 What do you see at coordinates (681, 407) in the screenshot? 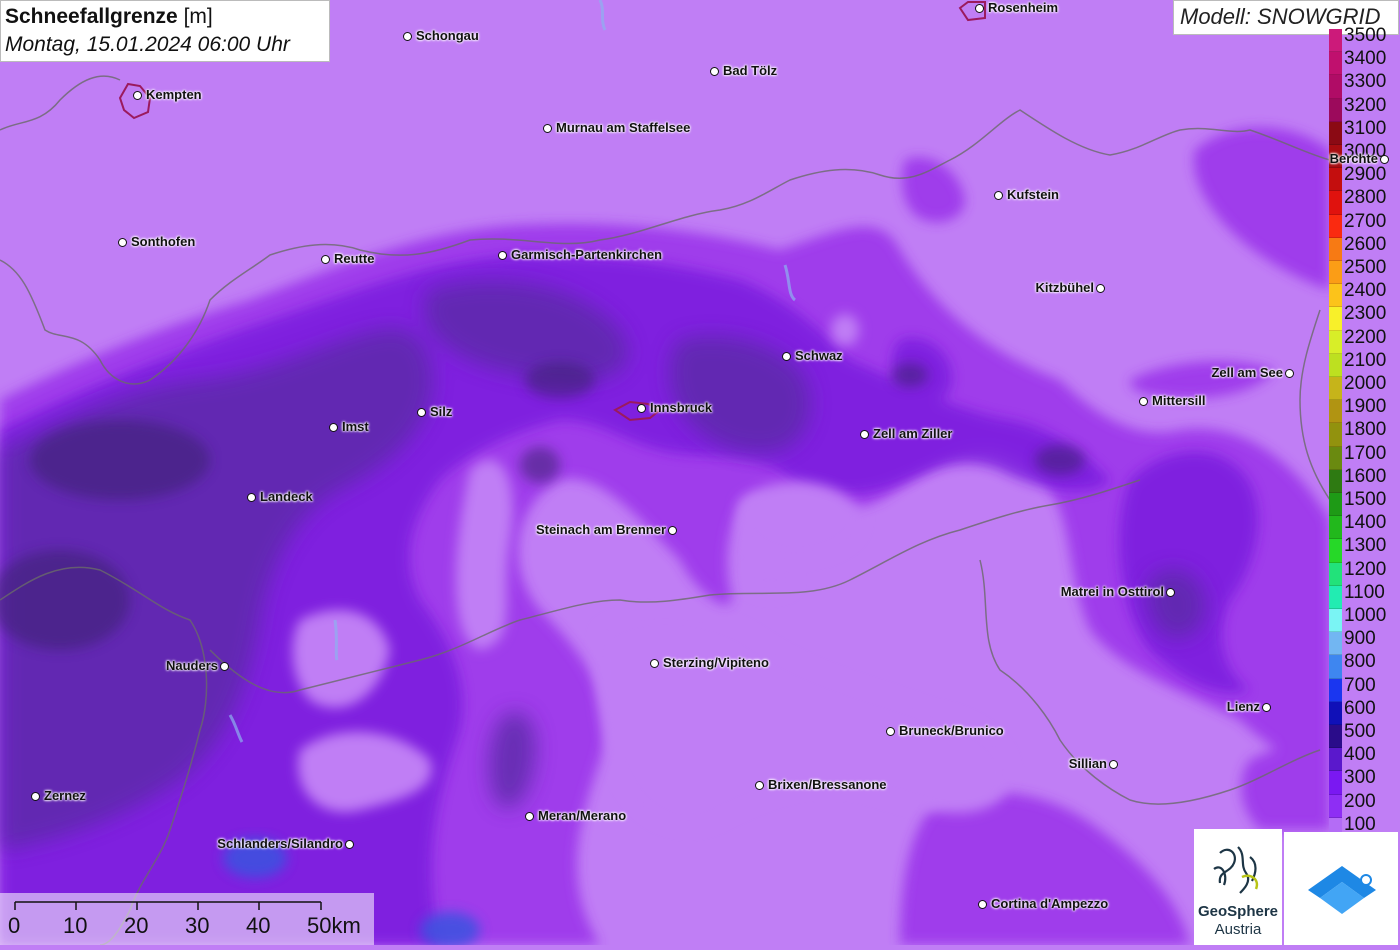
I see `city-label: Innsbruck` at bounding box center [681, 407].